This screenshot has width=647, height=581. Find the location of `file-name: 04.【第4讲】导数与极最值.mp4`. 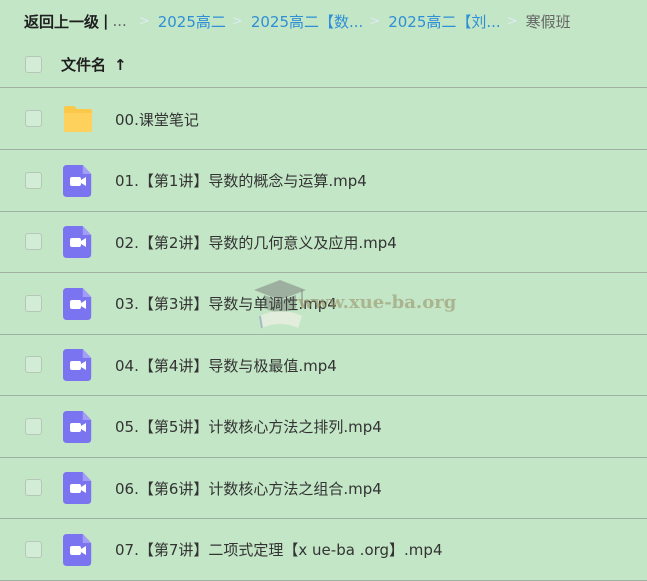

file-name: 04.【第4讲】导数与极最值.mp4 is located at coordinates (226, 365).